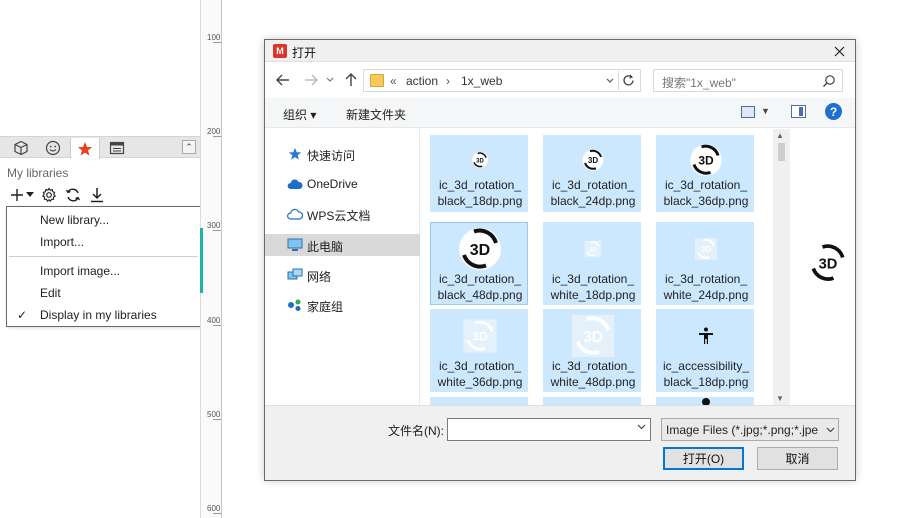 The image size is (905, 518). I want to click on forward-button, so click(311, 80).